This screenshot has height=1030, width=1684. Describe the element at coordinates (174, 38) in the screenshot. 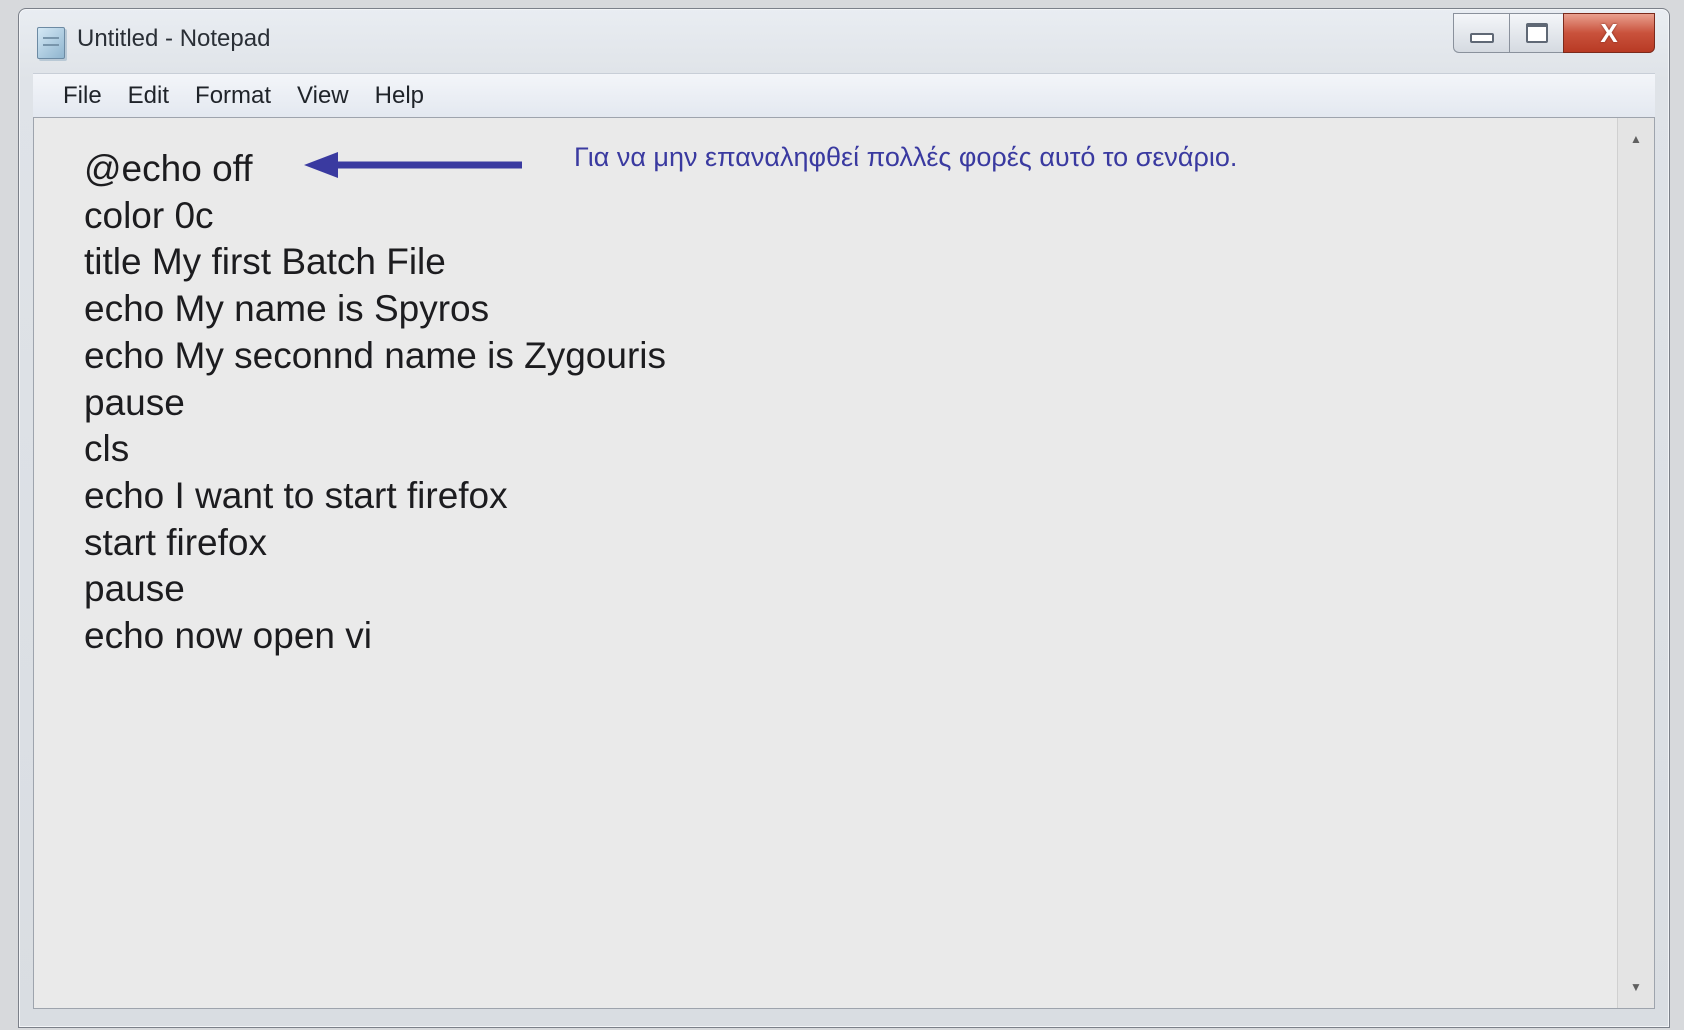

I see `window-title: Untitled - Notepad` at that location.